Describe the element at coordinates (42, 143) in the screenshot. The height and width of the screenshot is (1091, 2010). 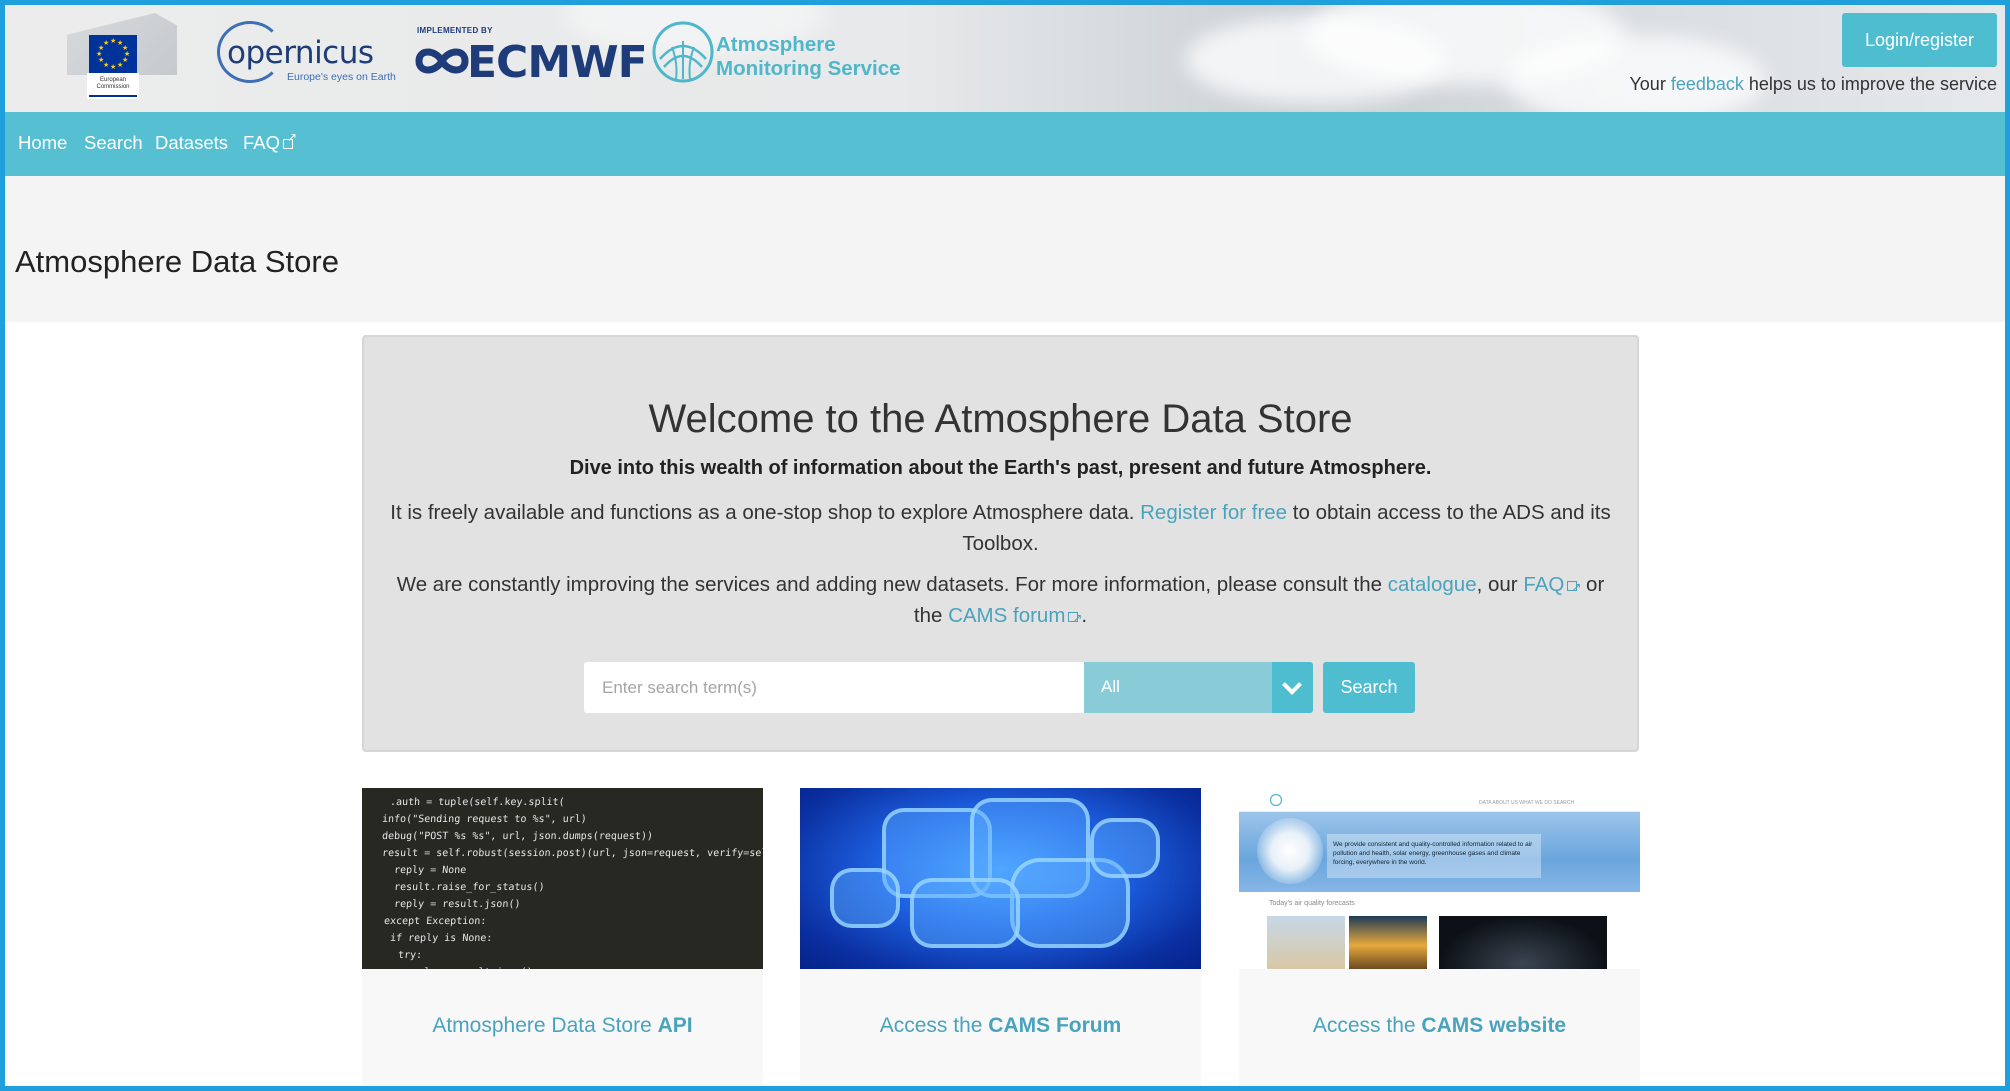
I see `nav-item-home: Home` at that location.